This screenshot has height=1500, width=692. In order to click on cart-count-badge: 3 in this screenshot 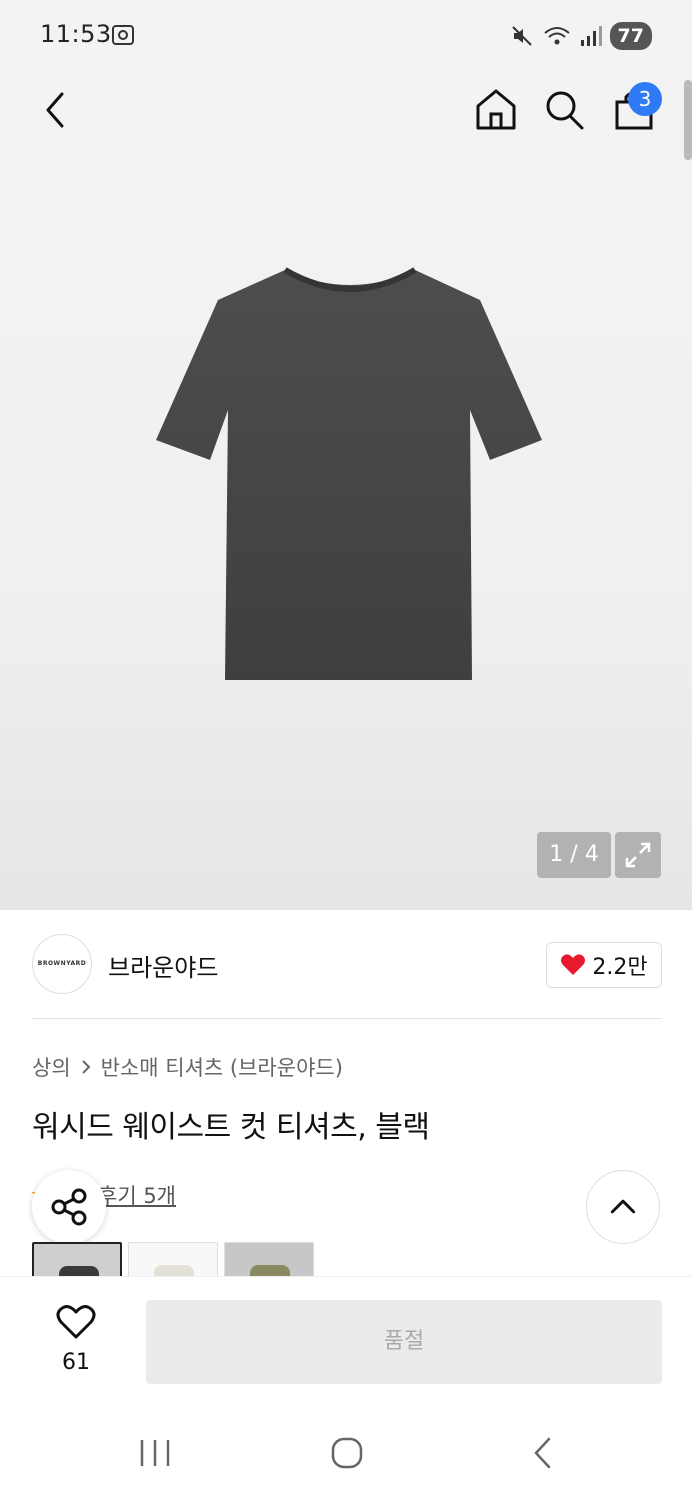, I will do `click(645, 99)`.